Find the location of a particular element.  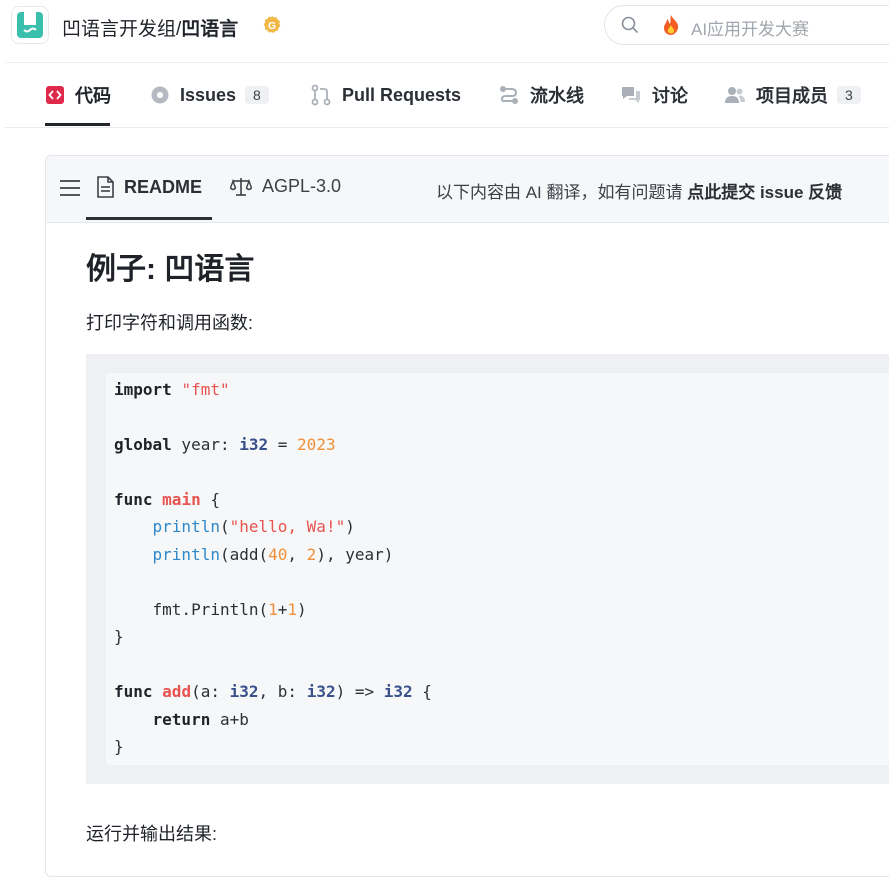

document-icon is located at coordinates (105, 187).